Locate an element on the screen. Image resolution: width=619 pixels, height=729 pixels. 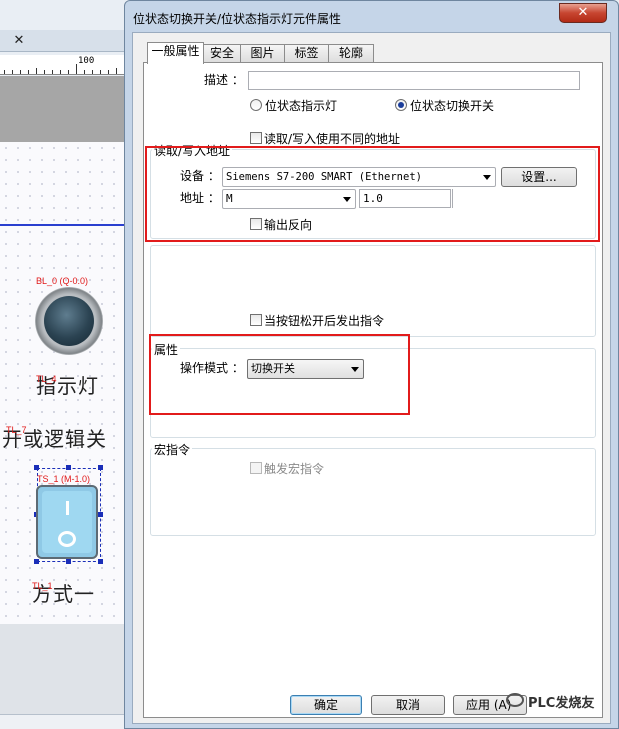
editor-gray-area is located at coordinates (65, 109).